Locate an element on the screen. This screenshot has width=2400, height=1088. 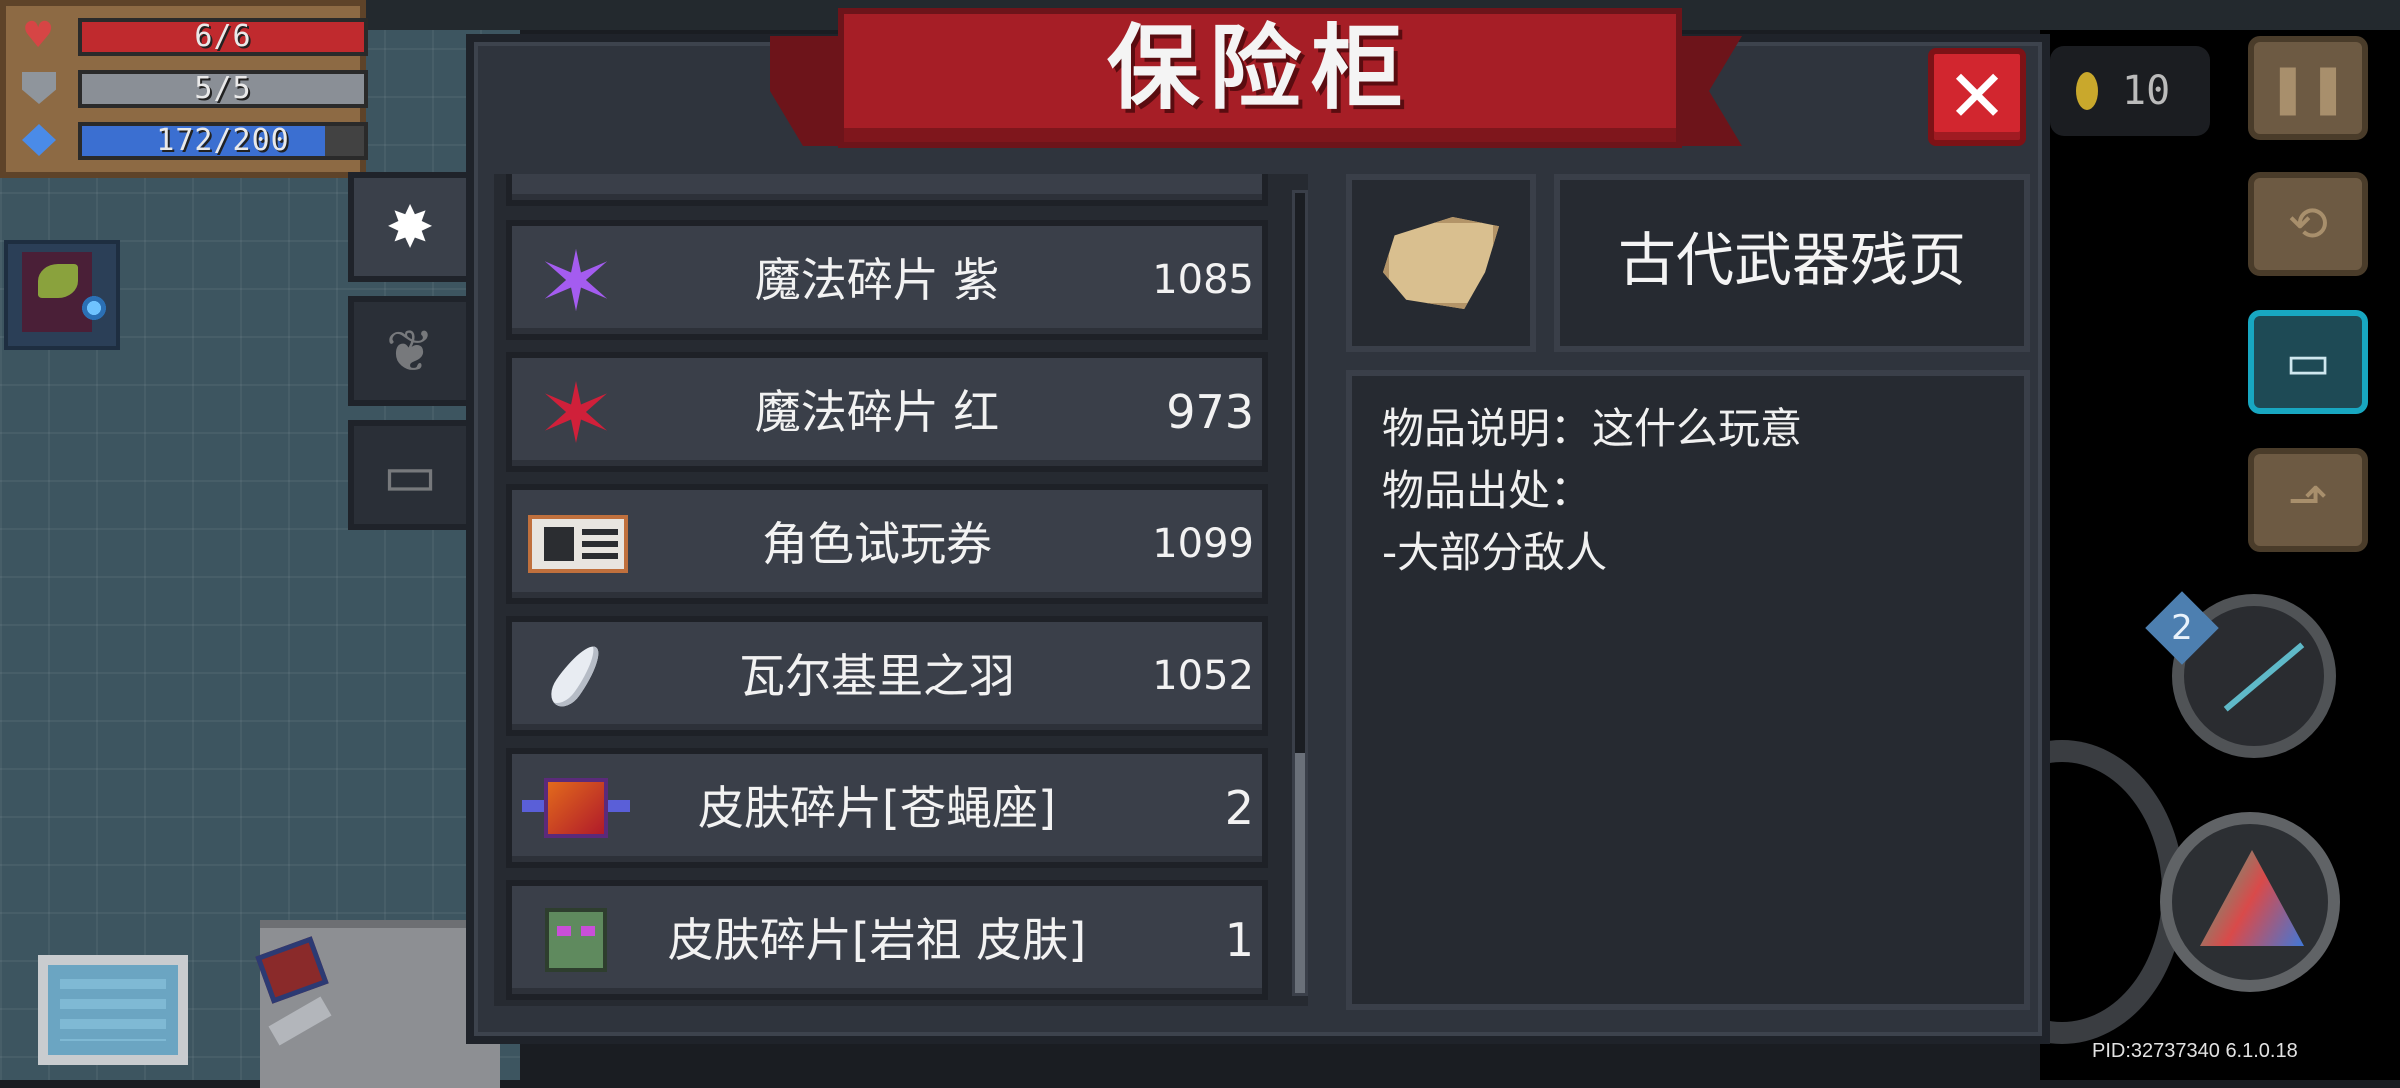
scrollbar-thumb is located at coordinates (1300, 873).